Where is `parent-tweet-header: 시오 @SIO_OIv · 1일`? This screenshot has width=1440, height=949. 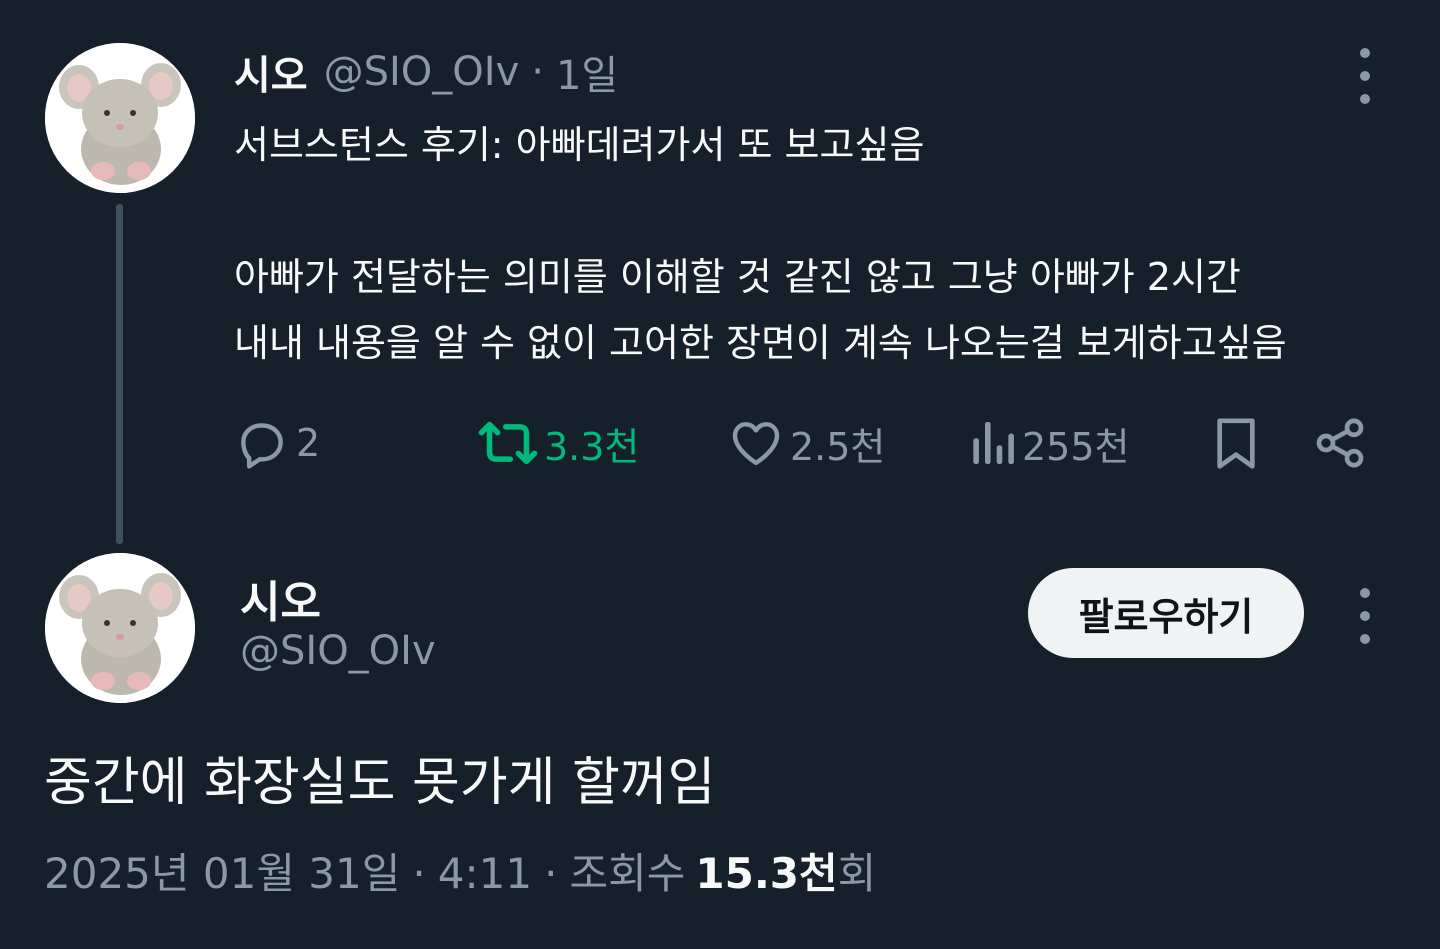 parent-tweet-header: 시오 @SIO_OIv · 1일 is located at coordinates (426, 72).